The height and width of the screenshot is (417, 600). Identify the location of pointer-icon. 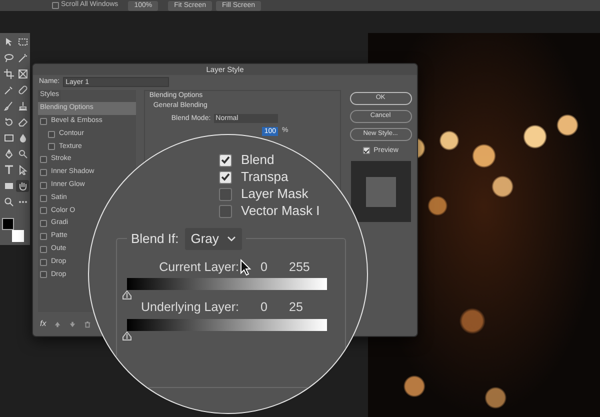
(23, 170).